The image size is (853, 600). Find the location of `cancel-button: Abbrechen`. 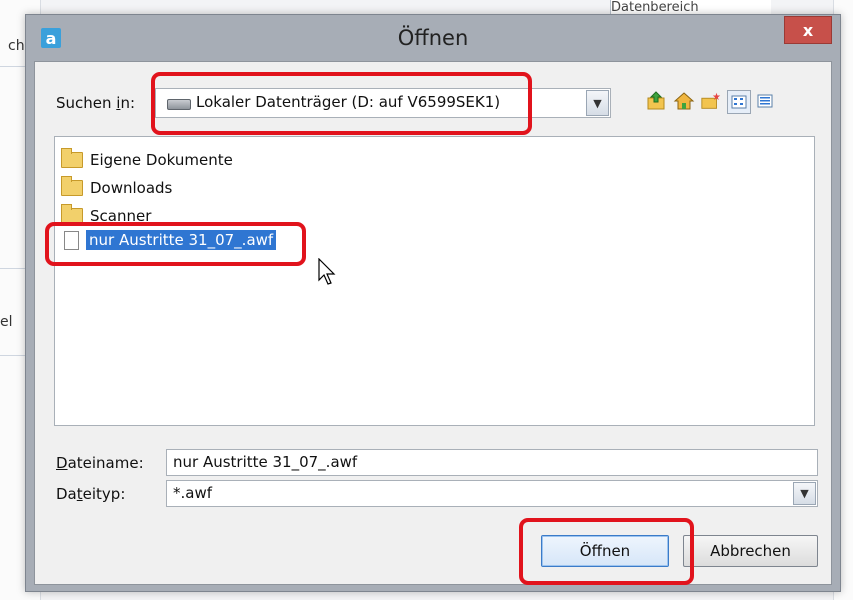

cancel-button: Abbrechen is located at coordinates (750, 551).